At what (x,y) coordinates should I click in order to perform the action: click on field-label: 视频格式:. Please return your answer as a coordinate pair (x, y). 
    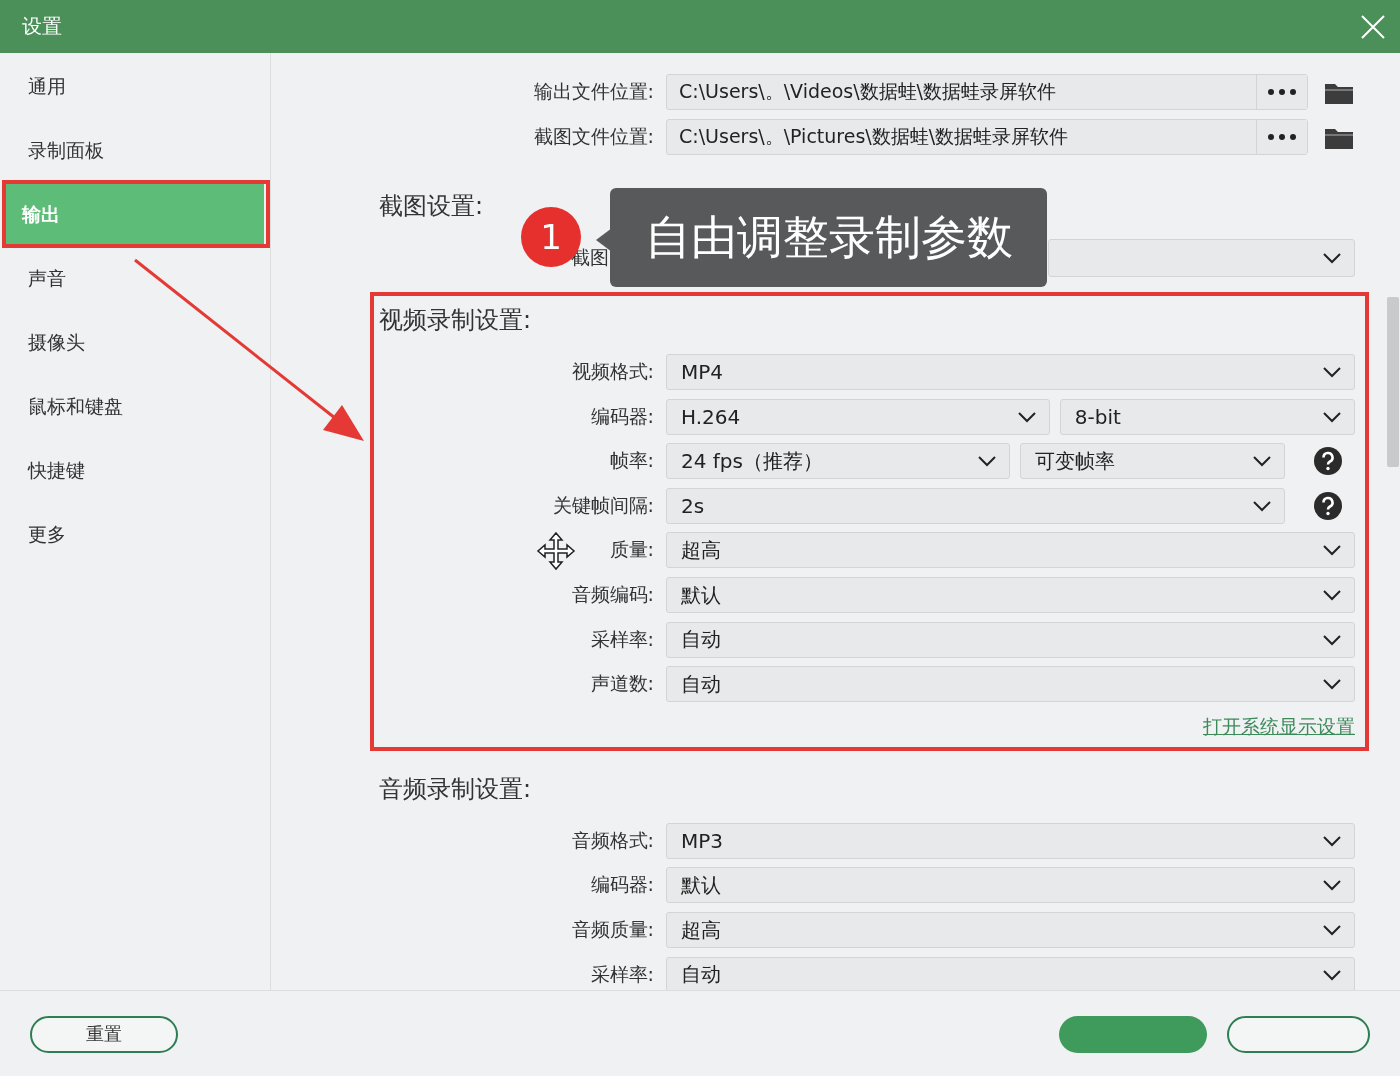
    Looking at the image, I should click on (612, 372).